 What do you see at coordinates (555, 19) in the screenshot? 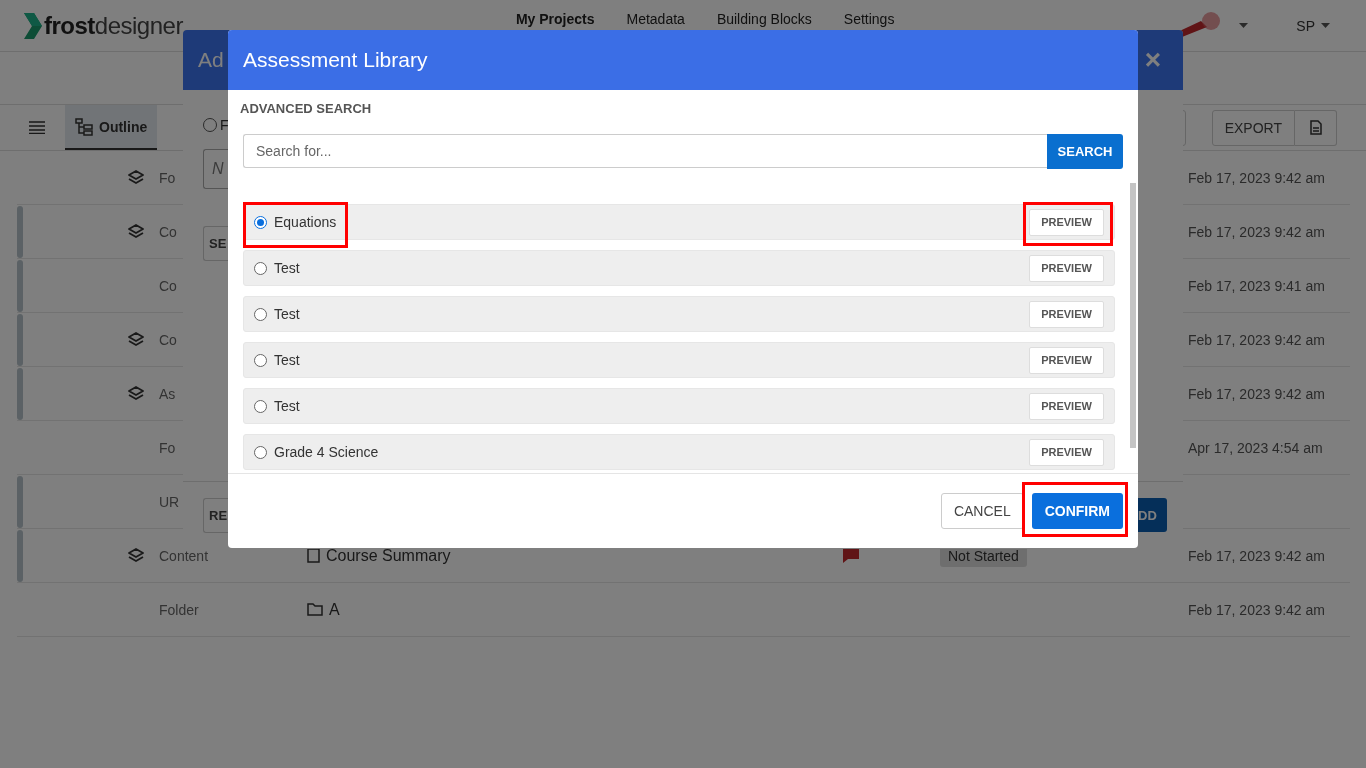
I see `nav-link: My Projects` at bounding box center [555, 19].